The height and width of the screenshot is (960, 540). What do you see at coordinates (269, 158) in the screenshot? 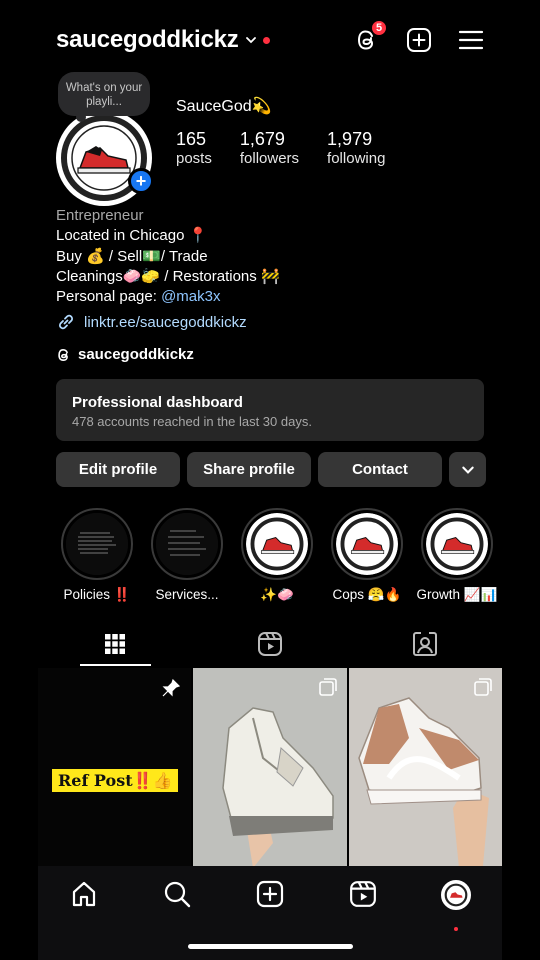
I see `stat-label: followers` at bounding box center [269, 158].